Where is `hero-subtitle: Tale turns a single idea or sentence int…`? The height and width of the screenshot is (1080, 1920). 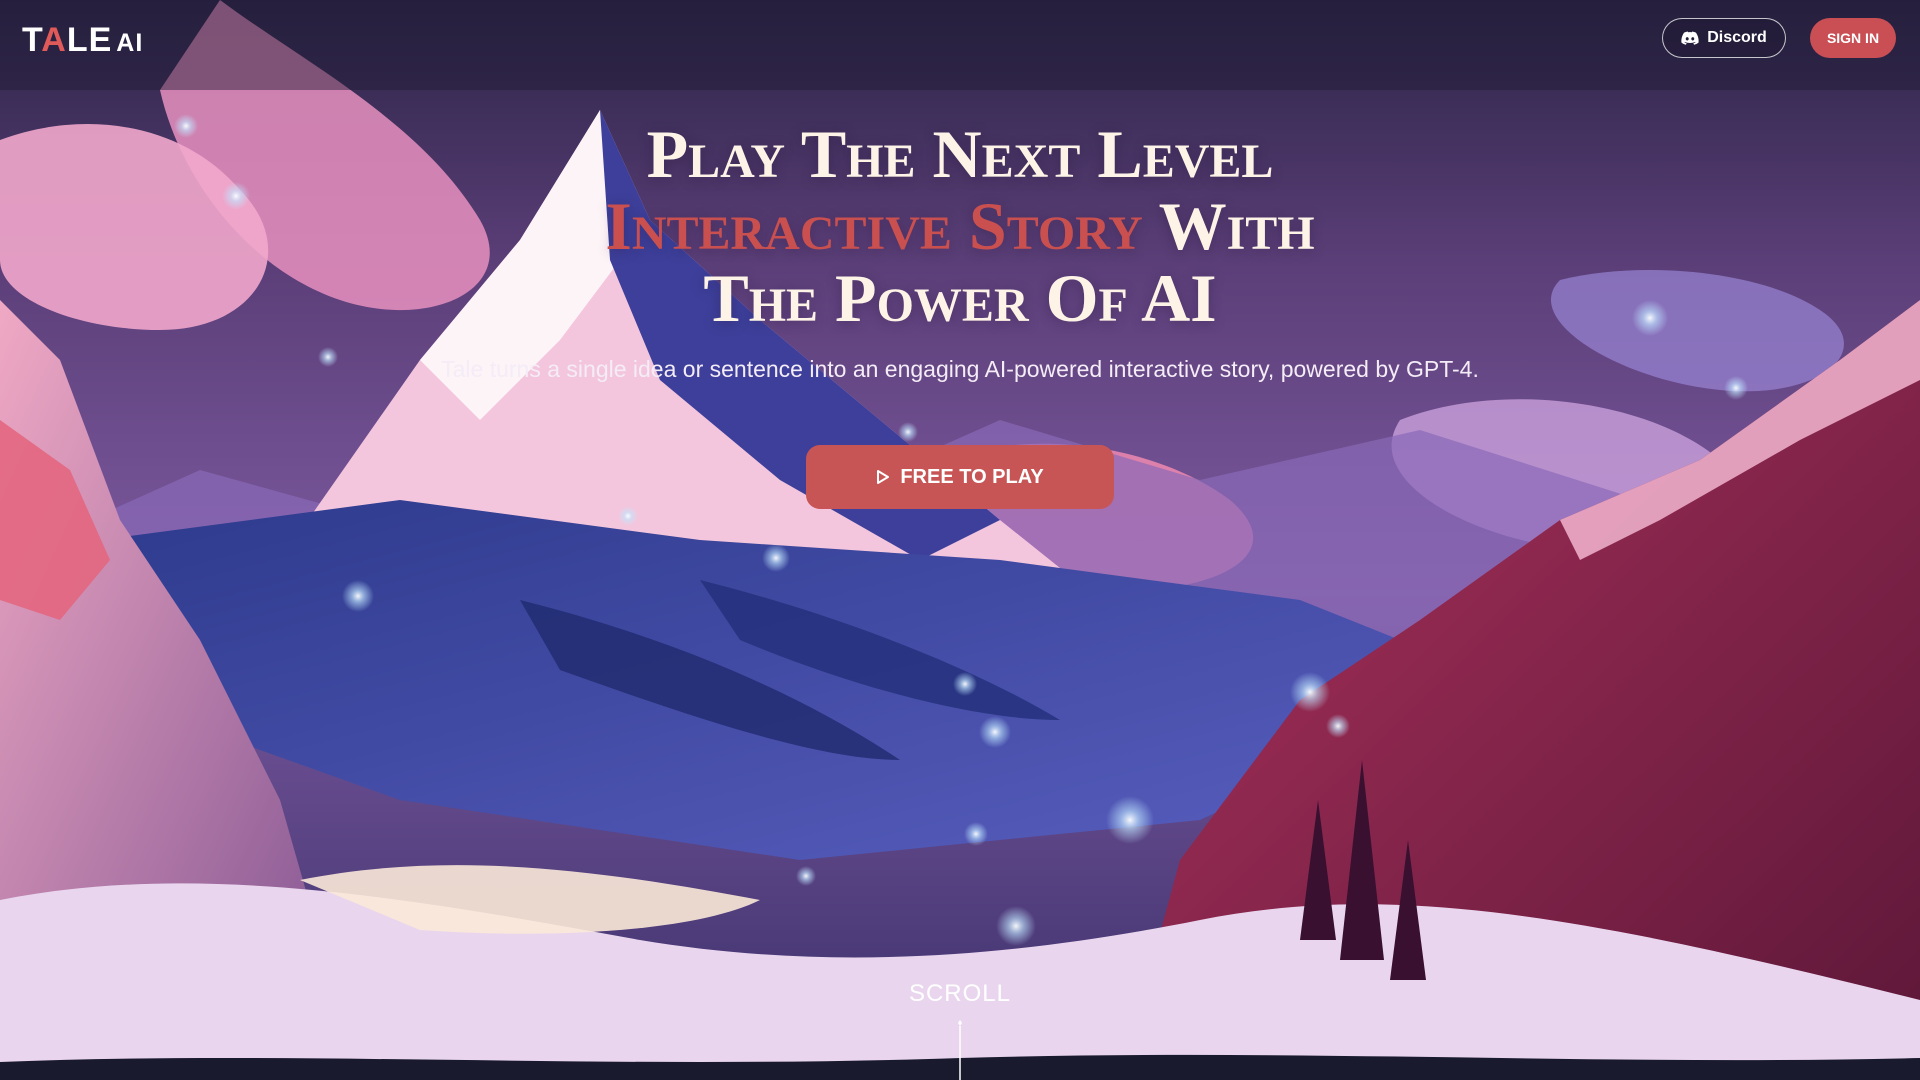 hero-subtitle: Tale turns a single idea or sentence int… is located at coordinates (960, 369).